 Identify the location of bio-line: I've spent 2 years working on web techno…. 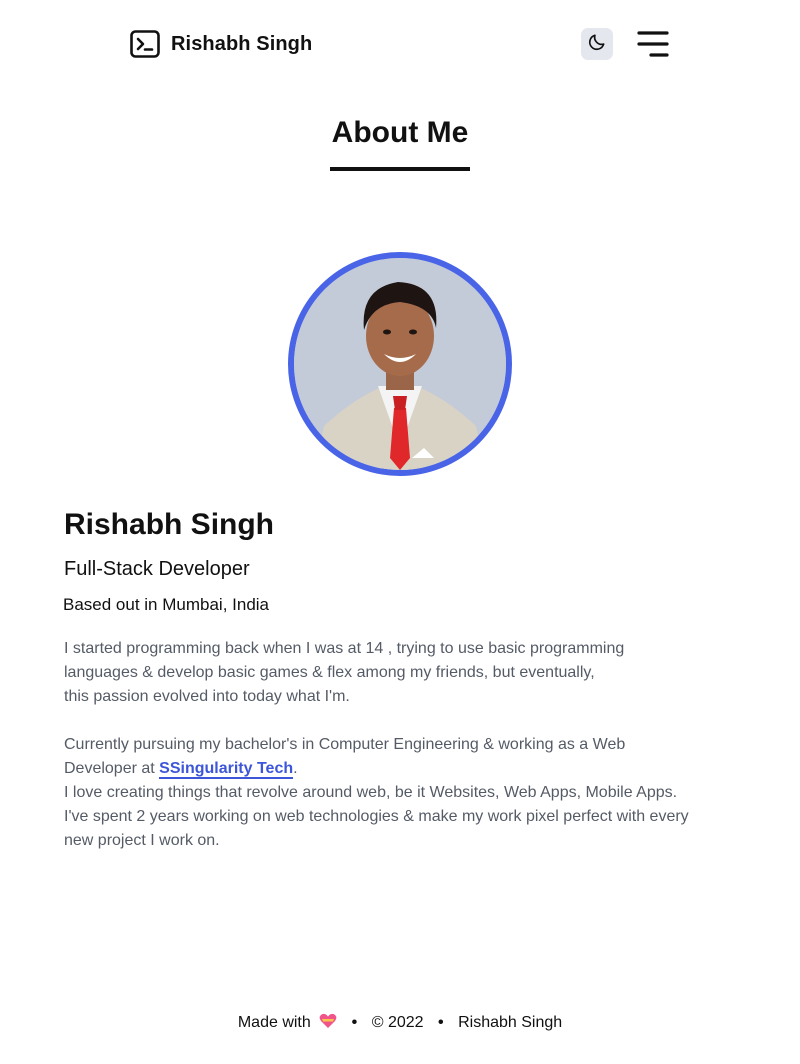
(376, 816).